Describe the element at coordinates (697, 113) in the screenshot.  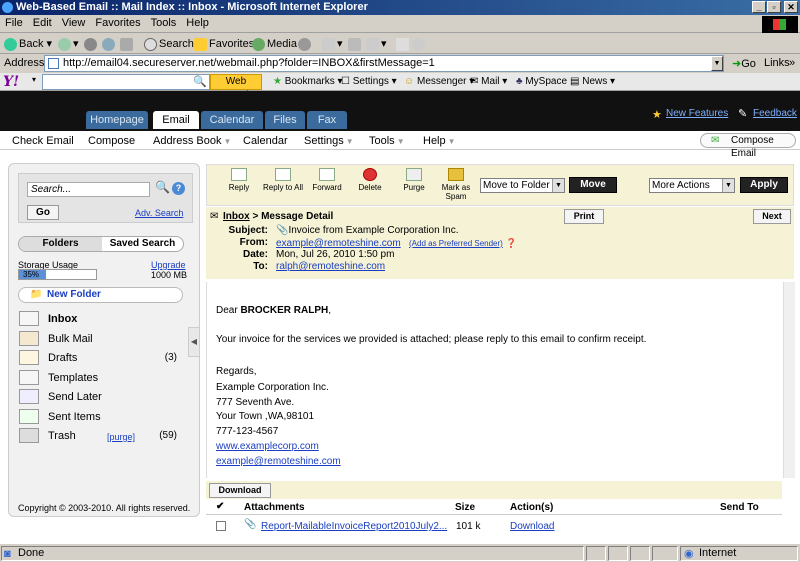
I see `new-features-link: New Features` at that location.